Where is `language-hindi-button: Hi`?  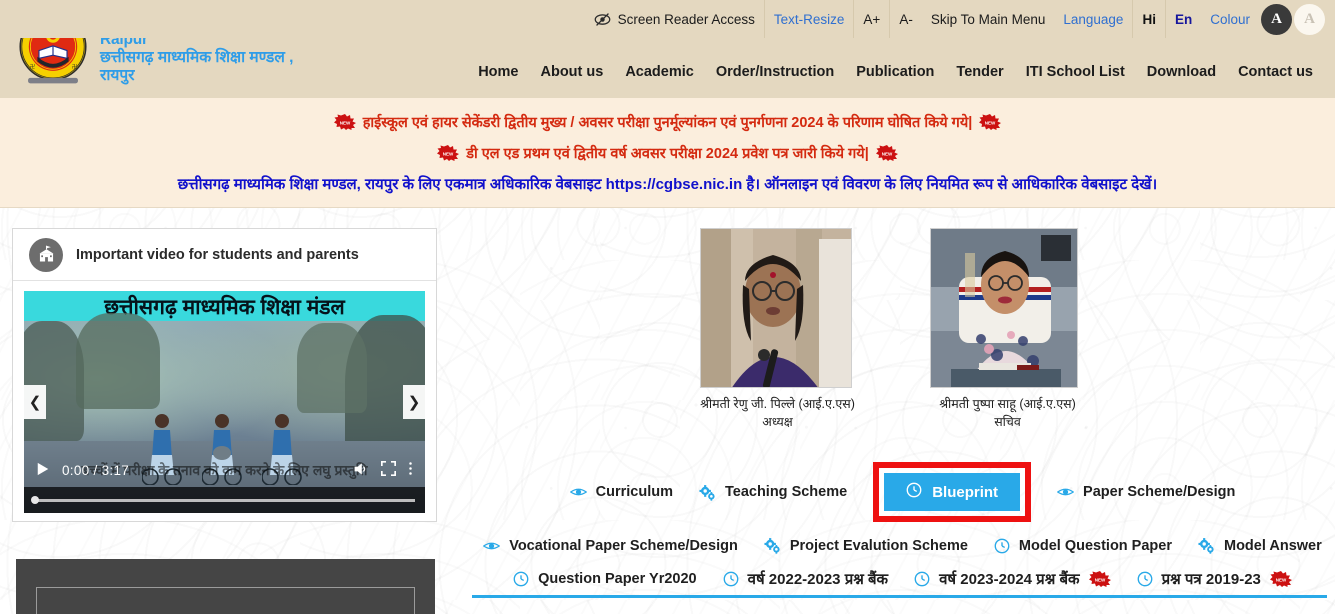 language-hindi-button: Hi is located at coordinates (1148, 19).